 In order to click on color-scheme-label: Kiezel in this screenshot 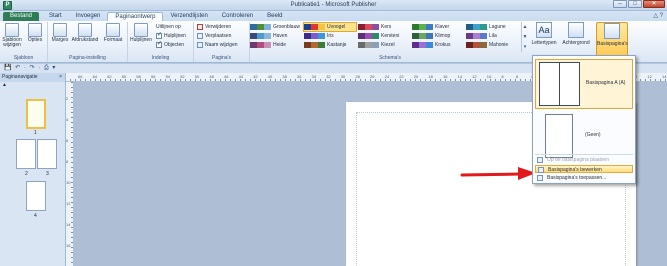, I will do `click(388, 45)`.